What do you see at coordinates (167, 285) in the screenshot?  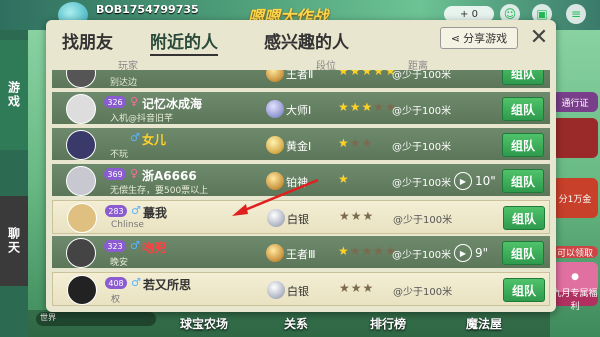 I see `player-name: 若又所思` at bounding box center [167, 285].